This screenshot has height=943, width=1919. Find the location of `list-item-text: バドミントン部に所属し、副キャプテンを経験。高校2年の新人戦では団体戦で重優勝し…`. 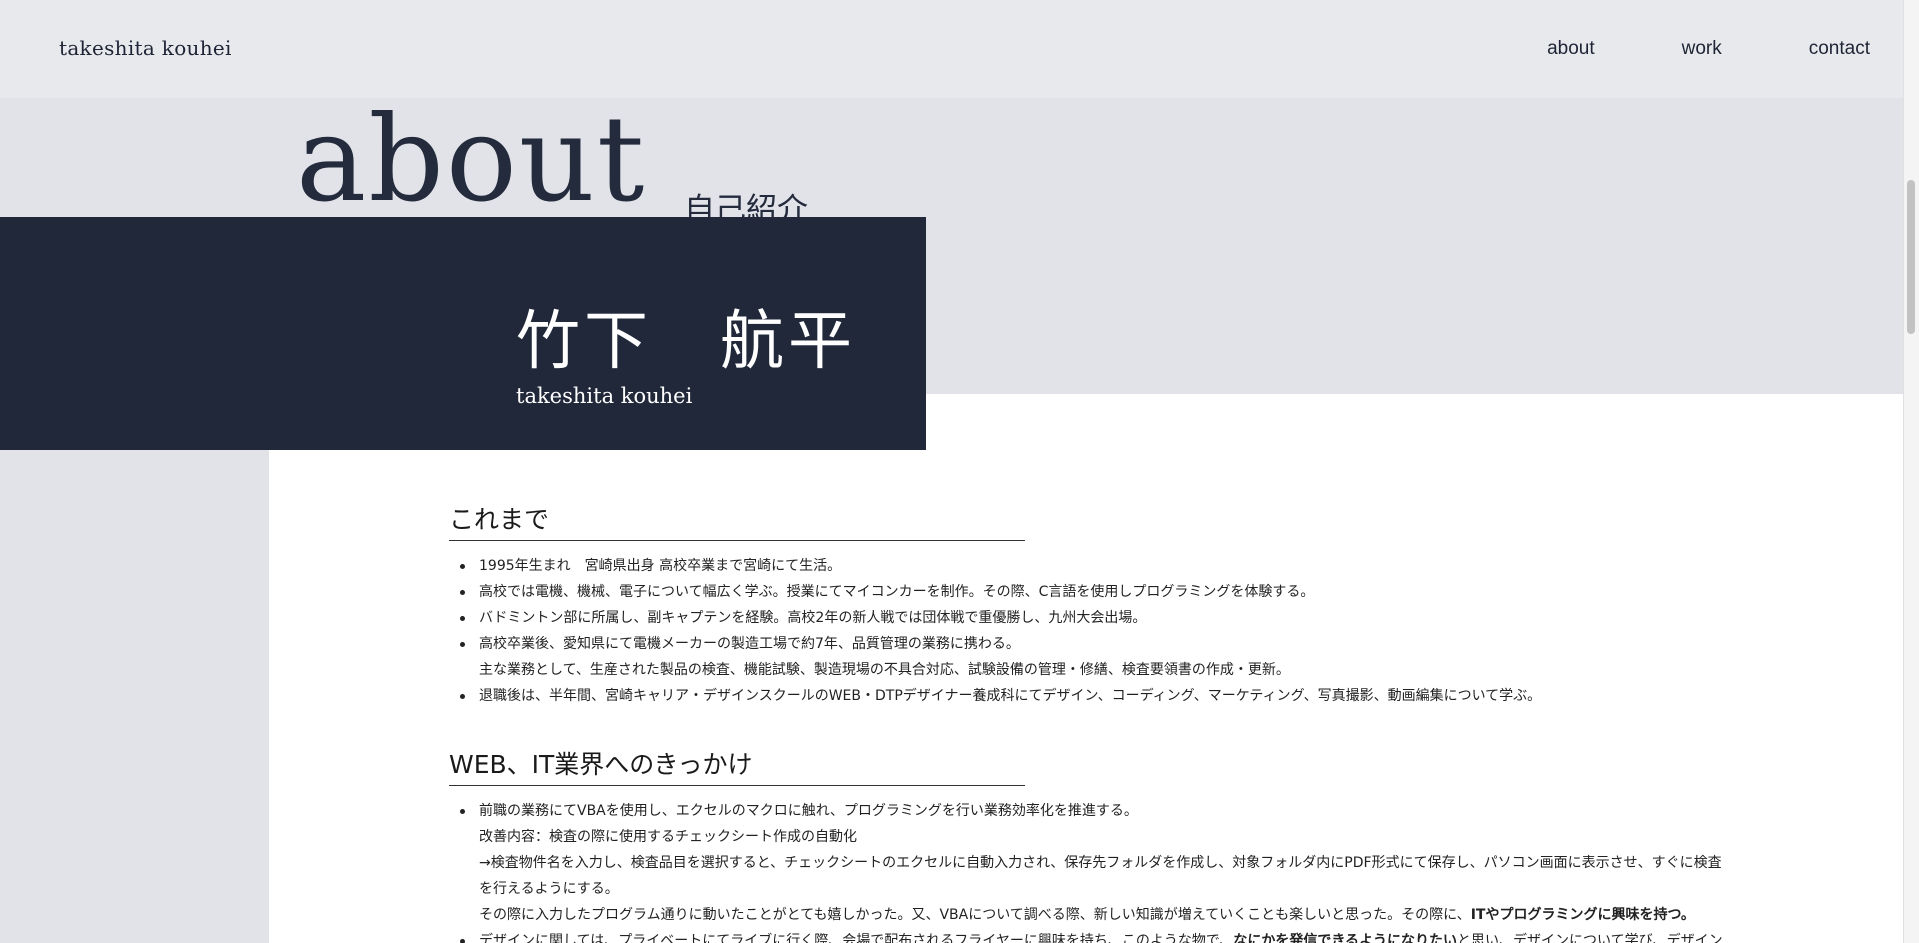

list-item-text: バドミントン部に所属し、副キャプテンを経験。高校2年の新人戦では団体戦で重優勝し… is located at coordinates (813, 618).